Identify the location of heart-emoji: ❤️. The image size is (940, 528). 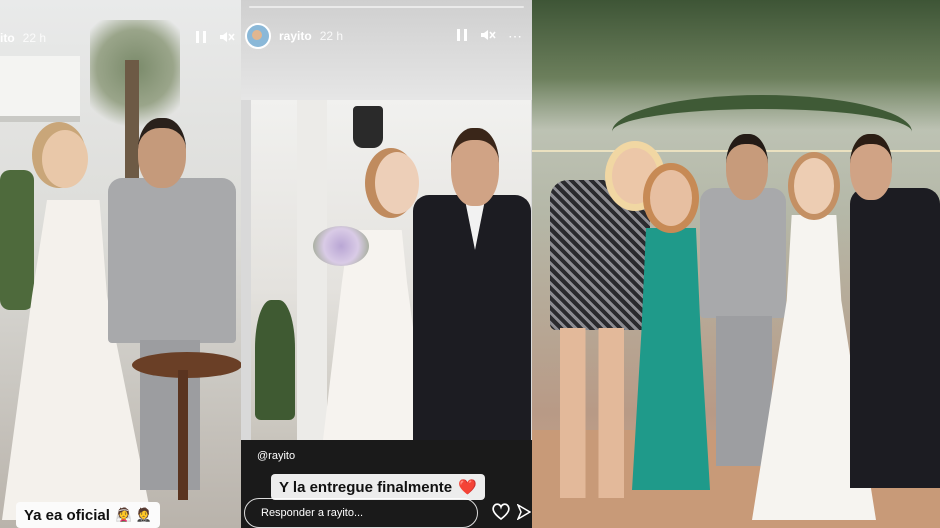
(467, 487).